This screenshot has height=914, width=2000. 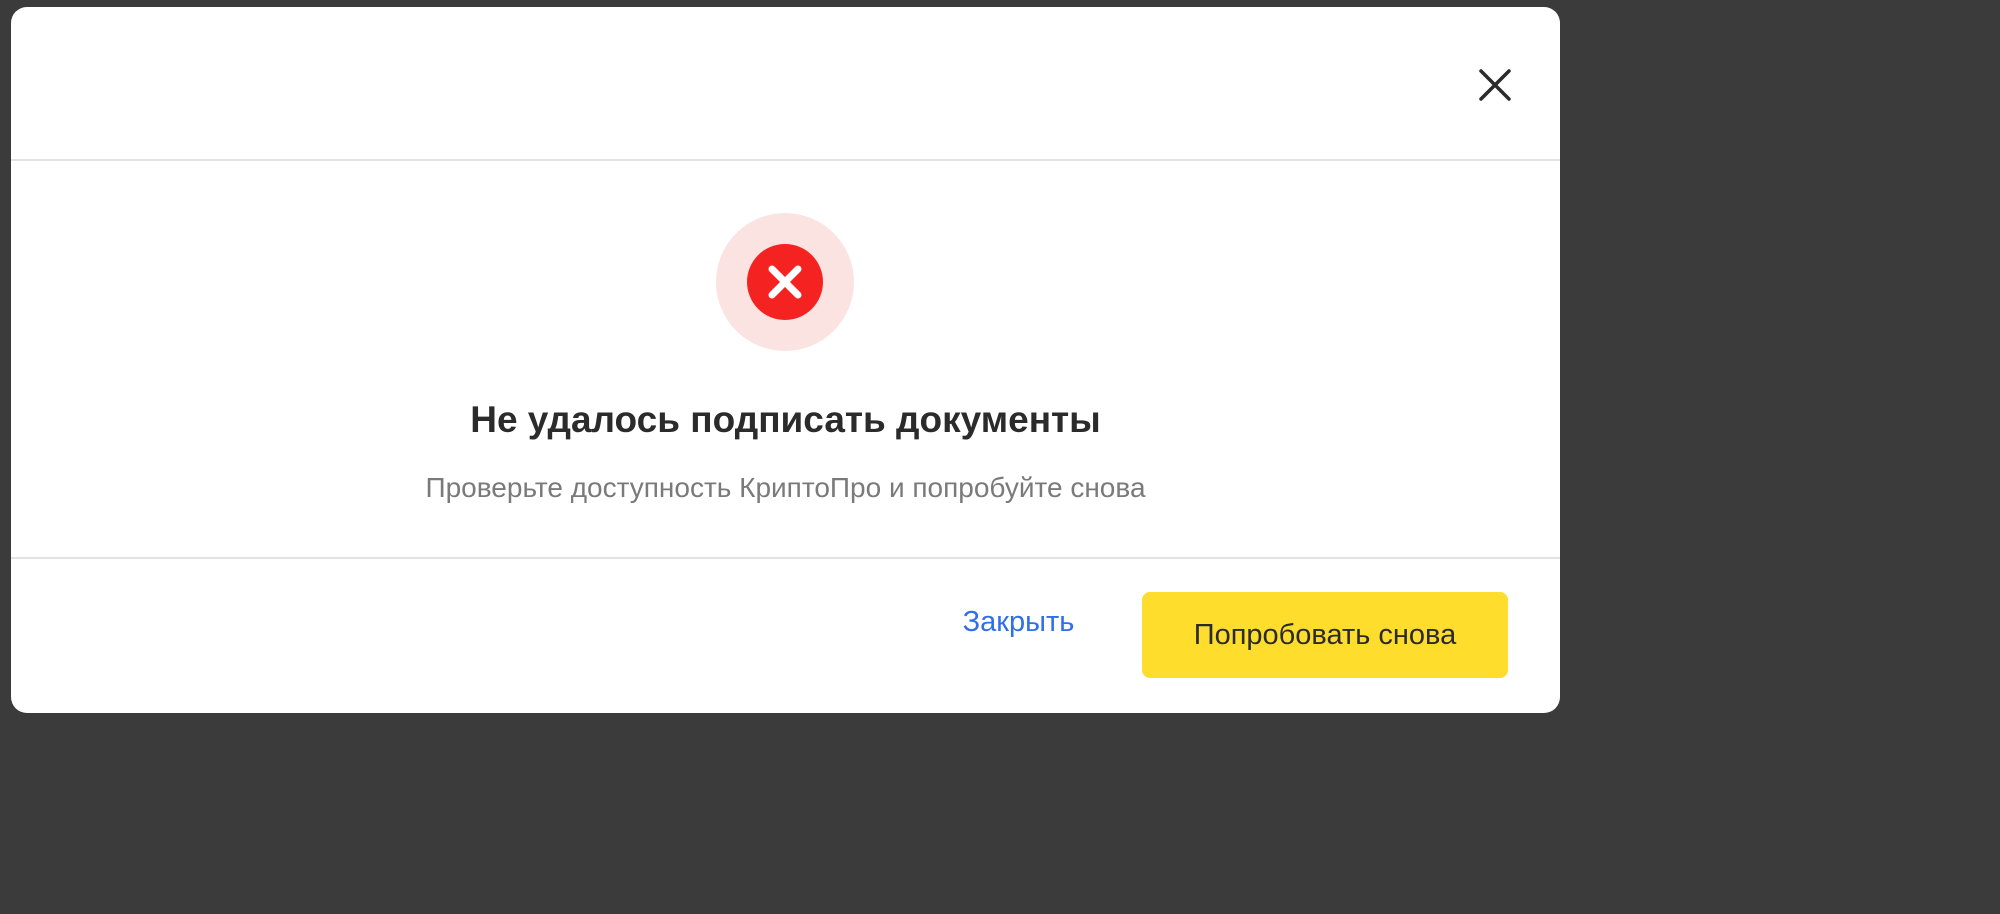 I want to click on error-cross-icon, so click(x=785, y=282).